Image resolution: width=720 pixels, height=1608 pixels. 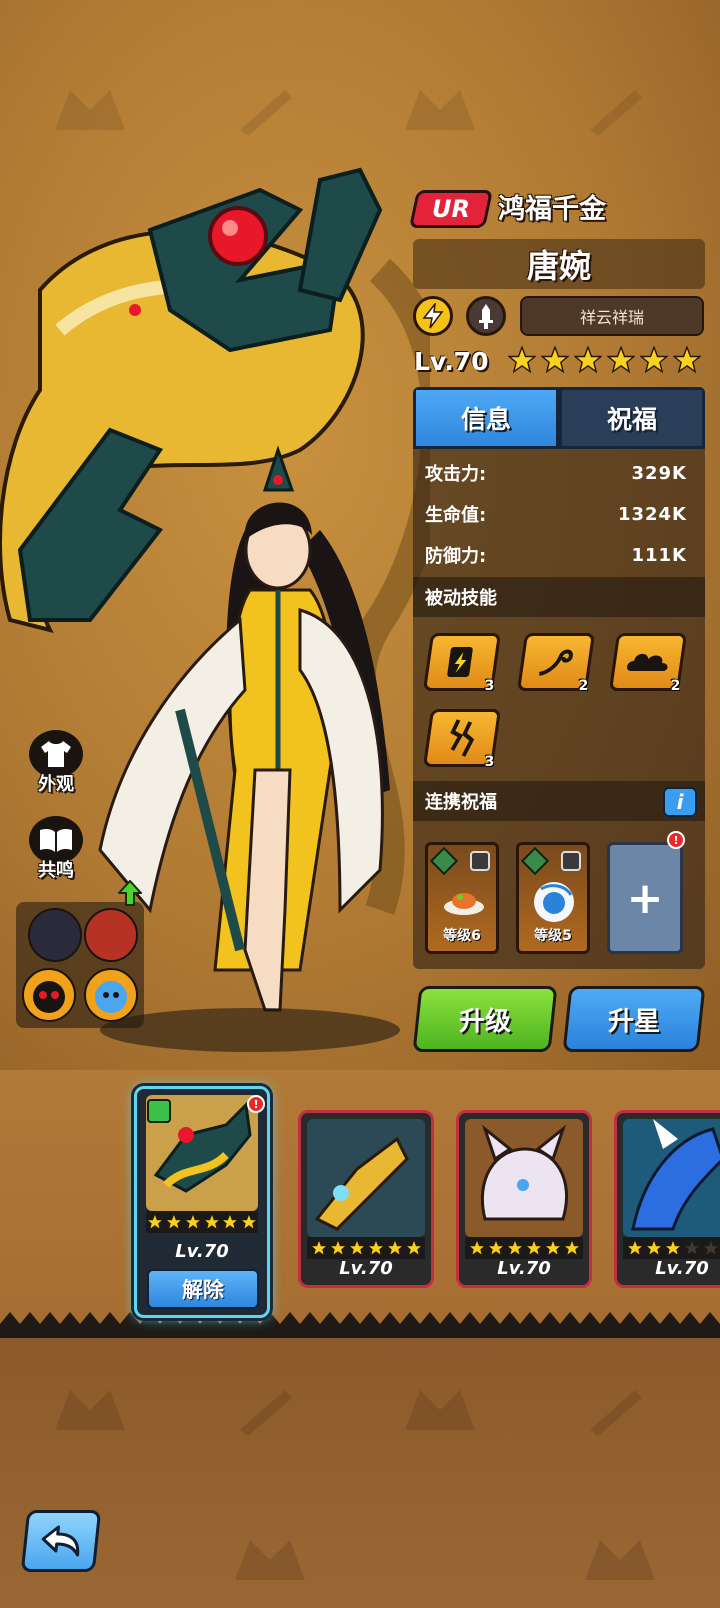 What do you see at coordinates (559, 597) in the screenshot?
I see `passive-skills-header: 被动技能` at bounding box center [559, 597].